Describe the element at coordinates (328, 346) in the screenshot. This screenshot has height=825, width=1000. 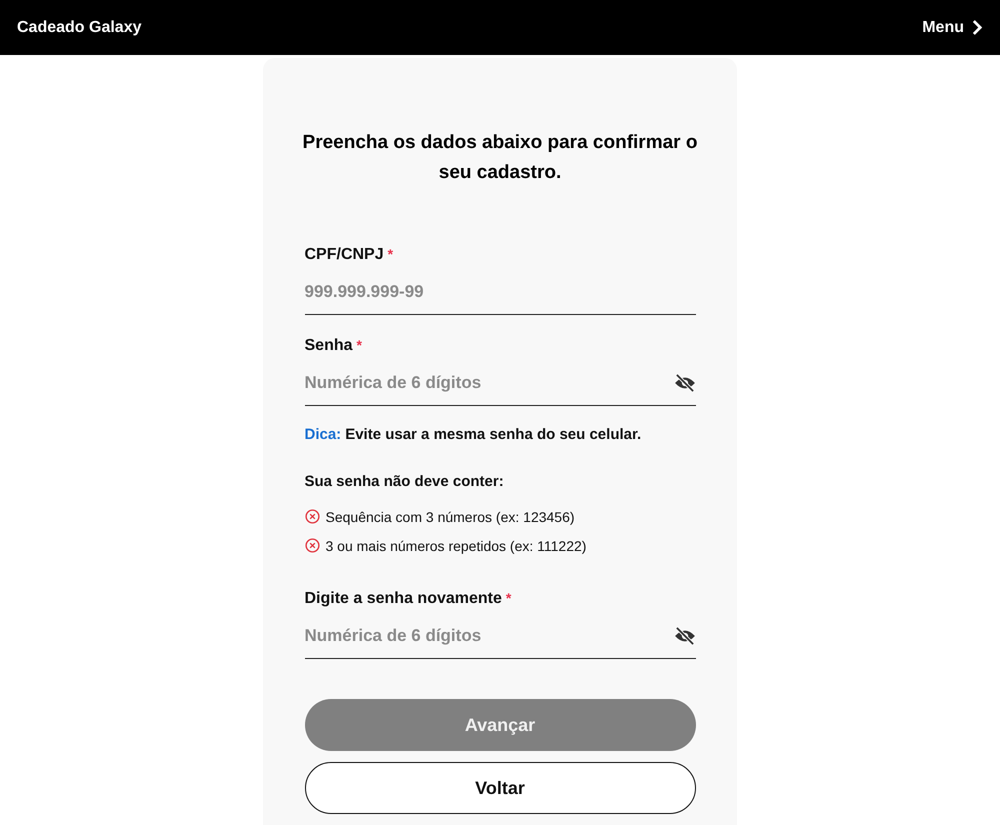
I see `field-label: Senha` at that location.